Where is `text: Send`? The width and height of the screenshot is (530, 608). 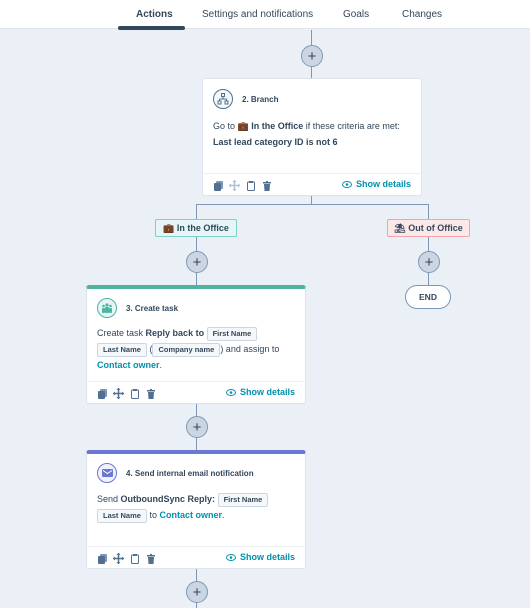 text: Send is located at coordinates (108, 499).